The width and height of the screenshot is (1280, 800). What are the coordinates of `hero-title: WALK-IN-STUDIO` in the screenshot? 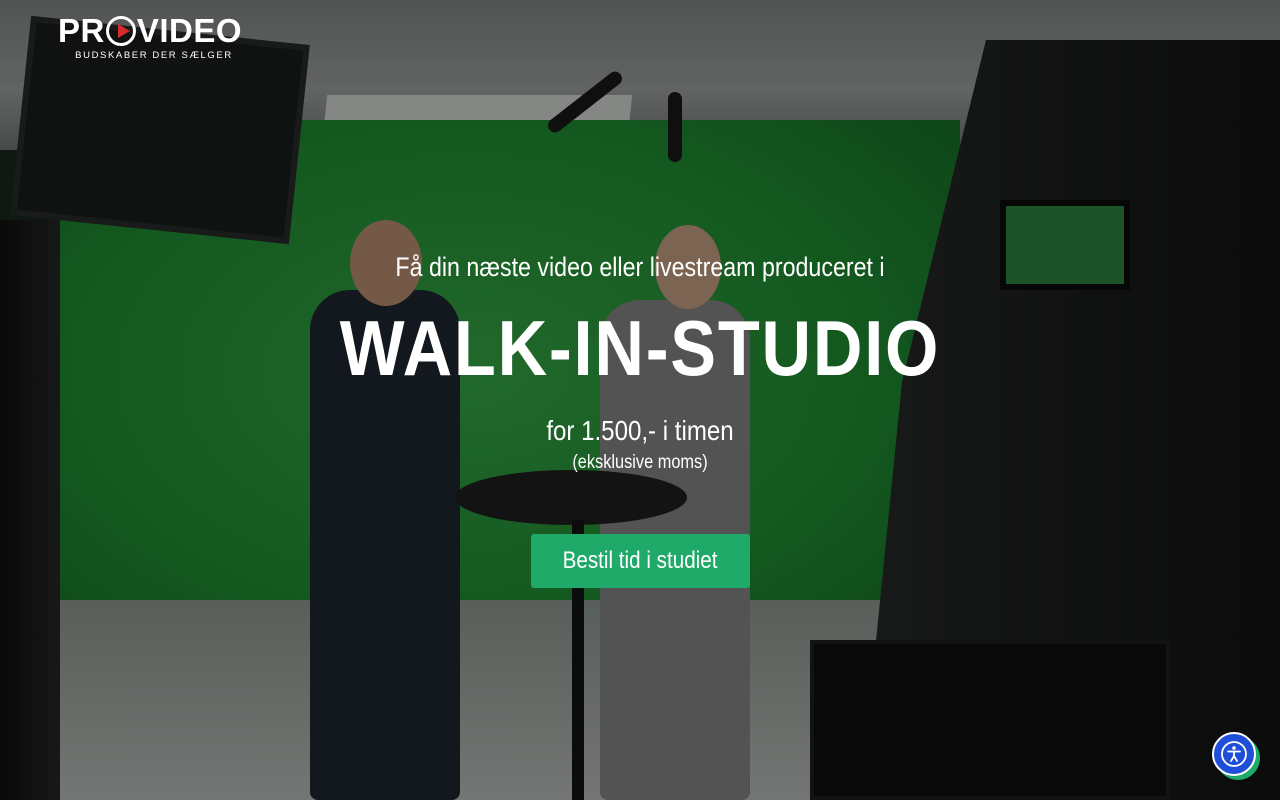 It's located at (640, 348).